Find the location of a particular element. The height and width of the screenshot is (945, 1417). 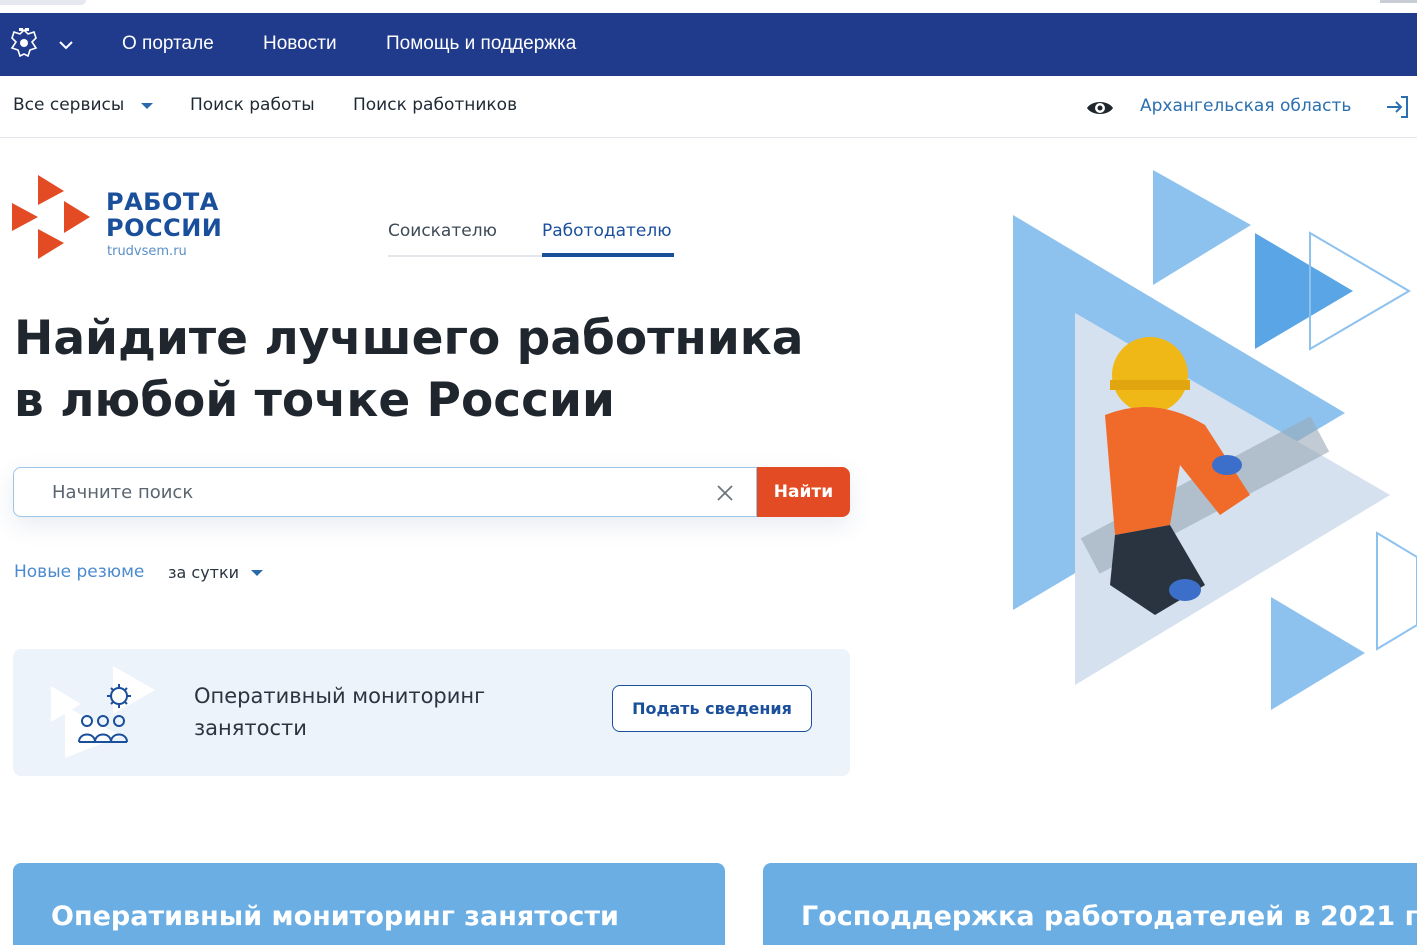

gov-portal-bar: О портале Новости Помощь и поддержка is located at coordinates (708, 44).